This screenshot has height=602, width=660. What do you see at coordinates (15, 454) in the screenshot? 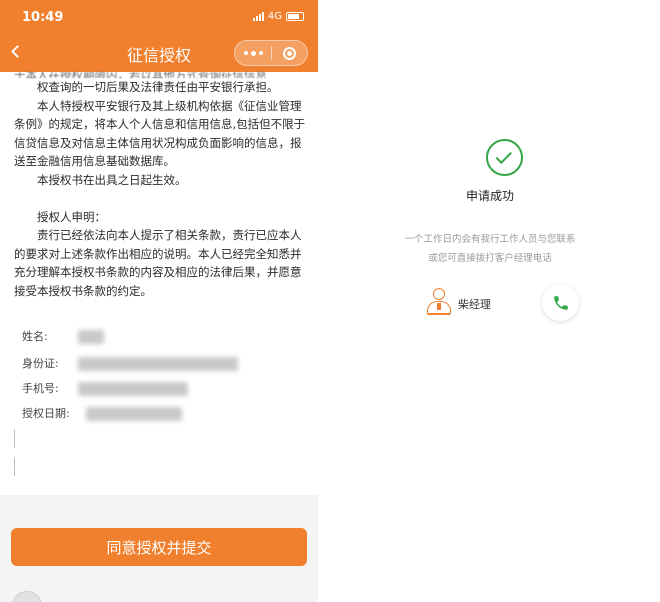
I see `signature-area` at bounding box center [15, 454].